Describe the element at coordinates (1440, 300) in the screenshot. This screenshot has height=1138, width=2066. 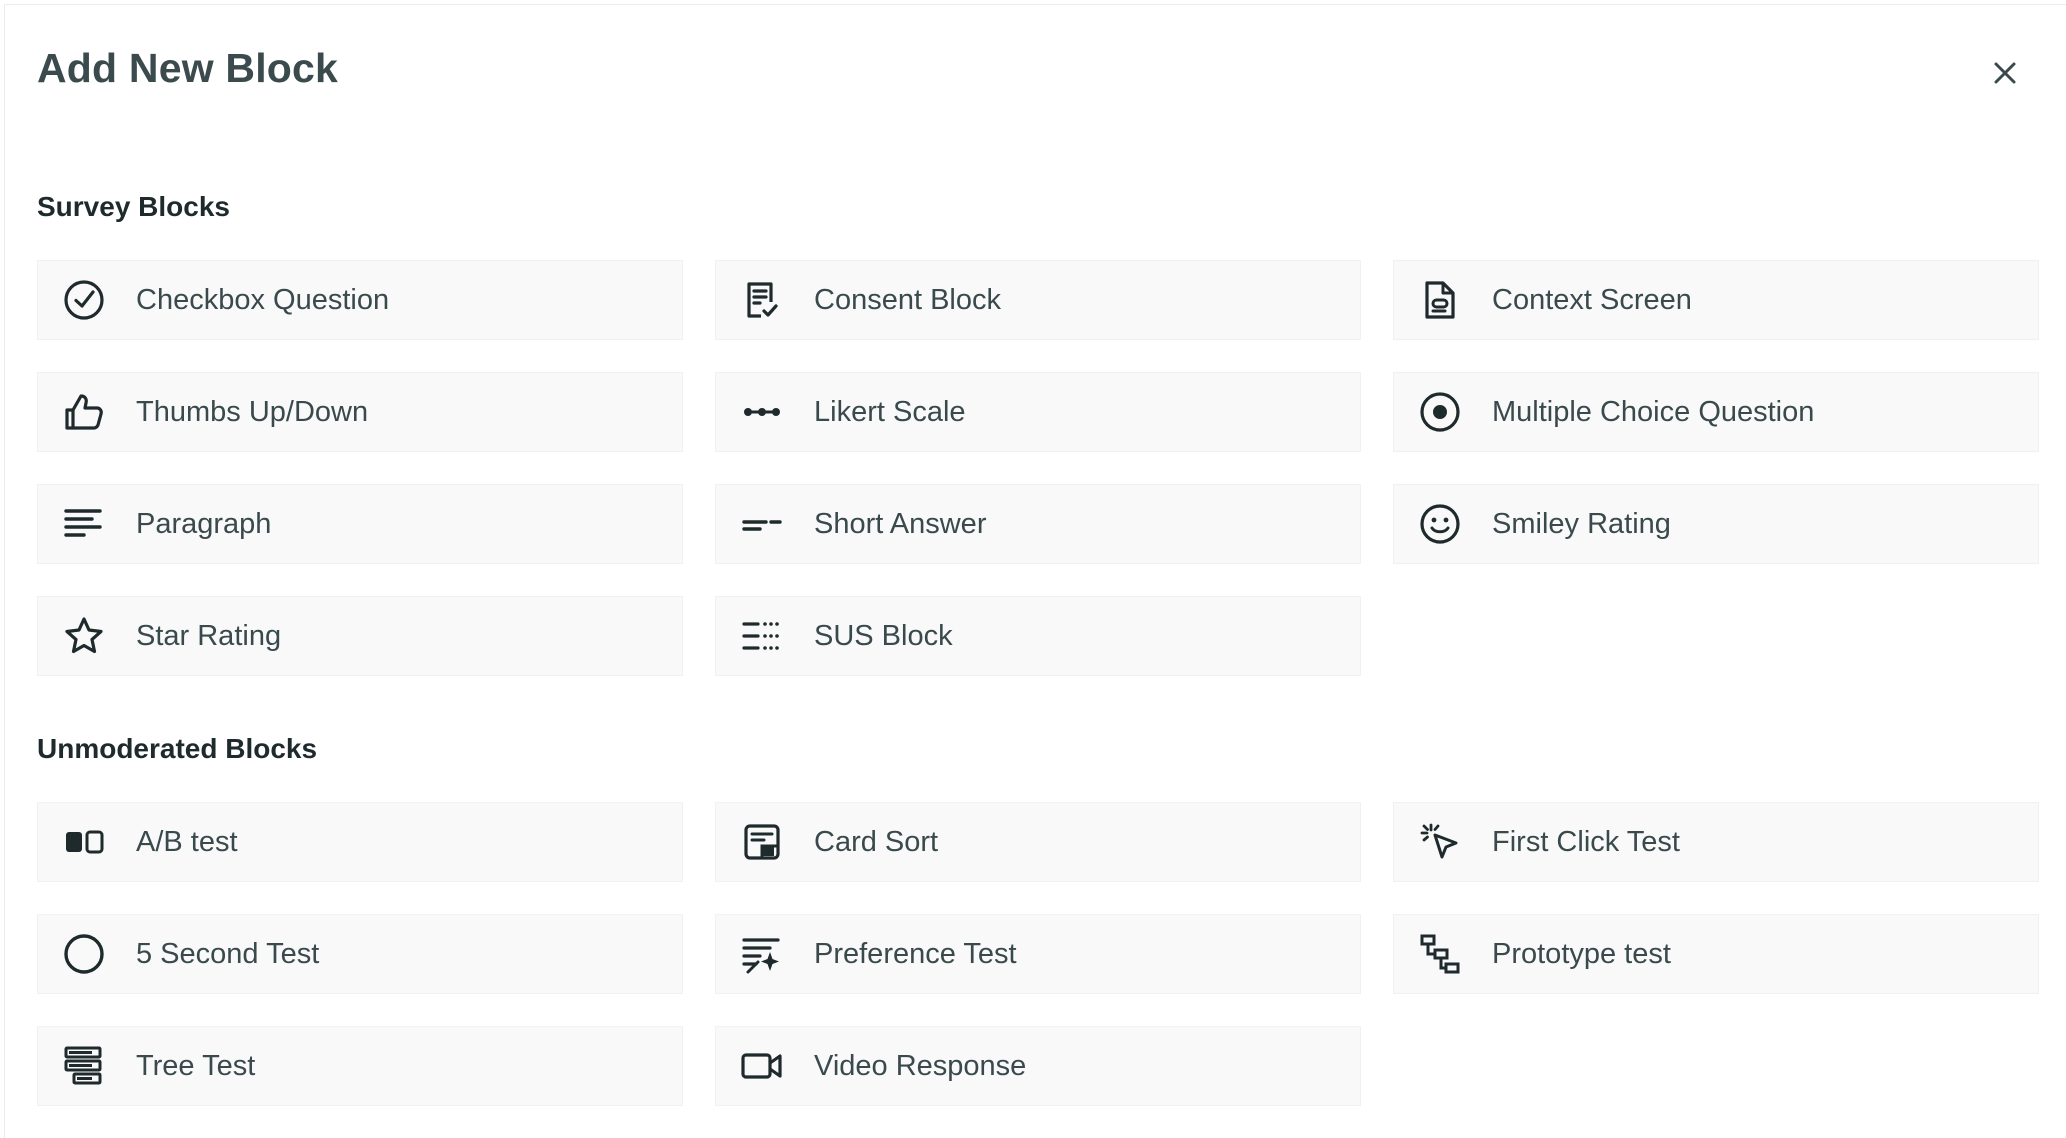
I see `document-icon` at that location.